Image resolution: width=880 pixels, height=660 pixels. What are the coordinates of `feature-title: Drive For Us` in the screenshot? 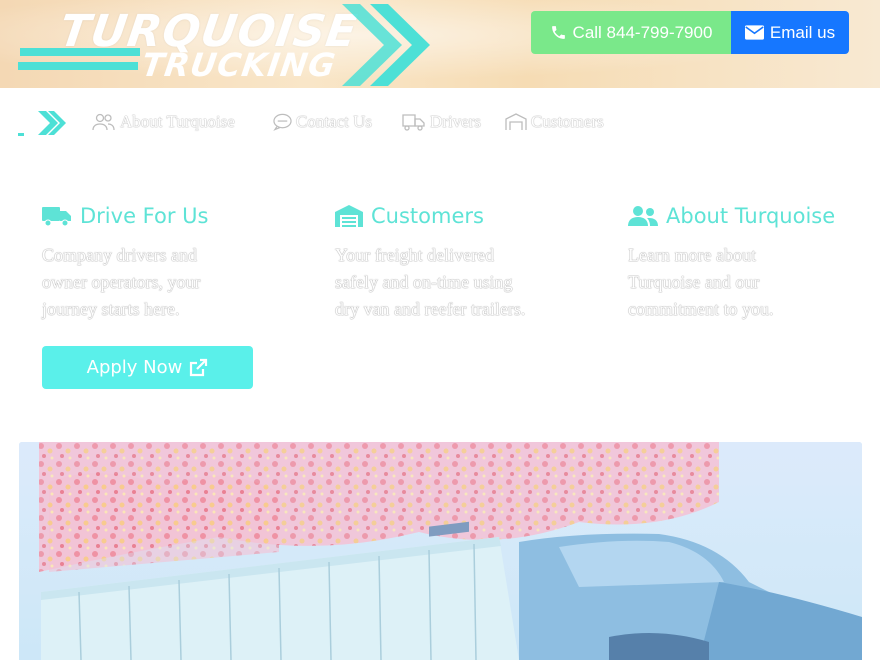 It's located at (162, 216).